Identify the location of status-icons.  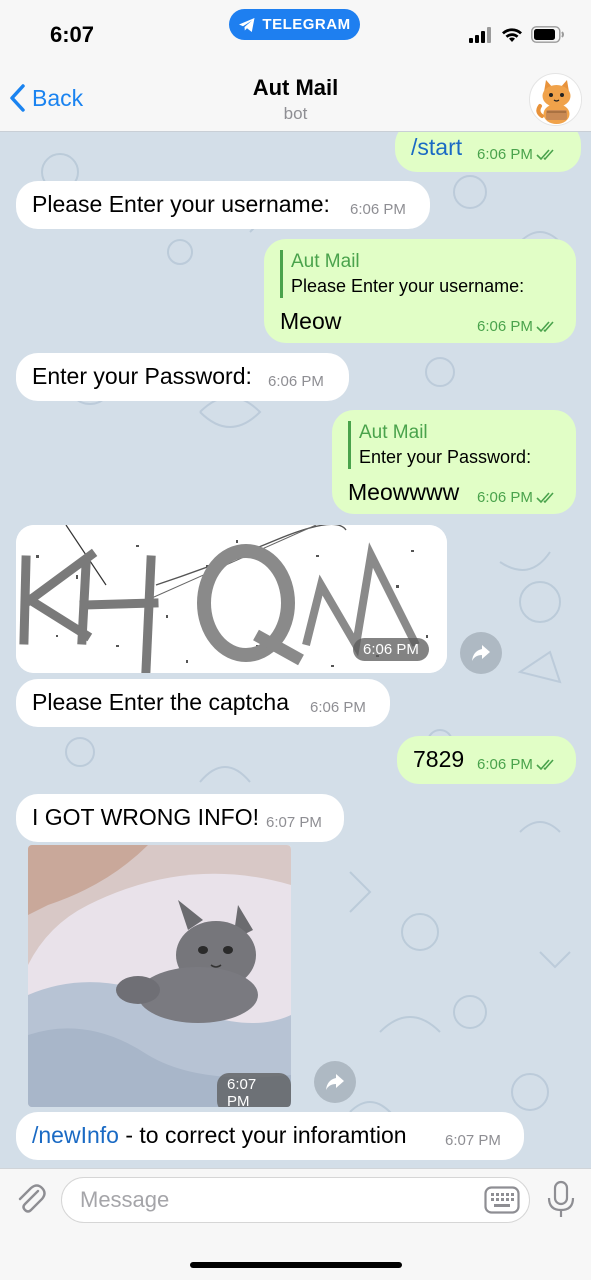
(517, 34).